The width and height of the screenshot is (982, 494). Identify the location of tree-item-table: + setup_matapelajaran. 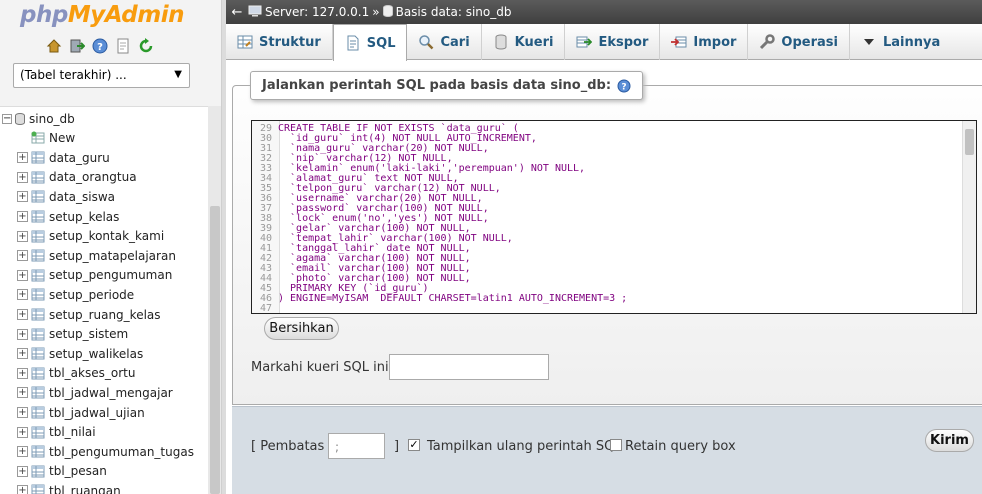
(88, 256).